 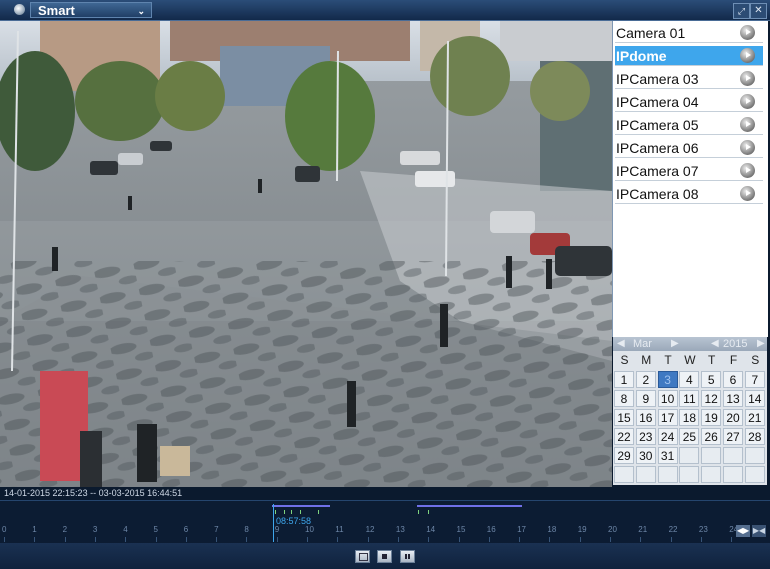 I want to click on hour-label: 4, so click(x=125, y=529).